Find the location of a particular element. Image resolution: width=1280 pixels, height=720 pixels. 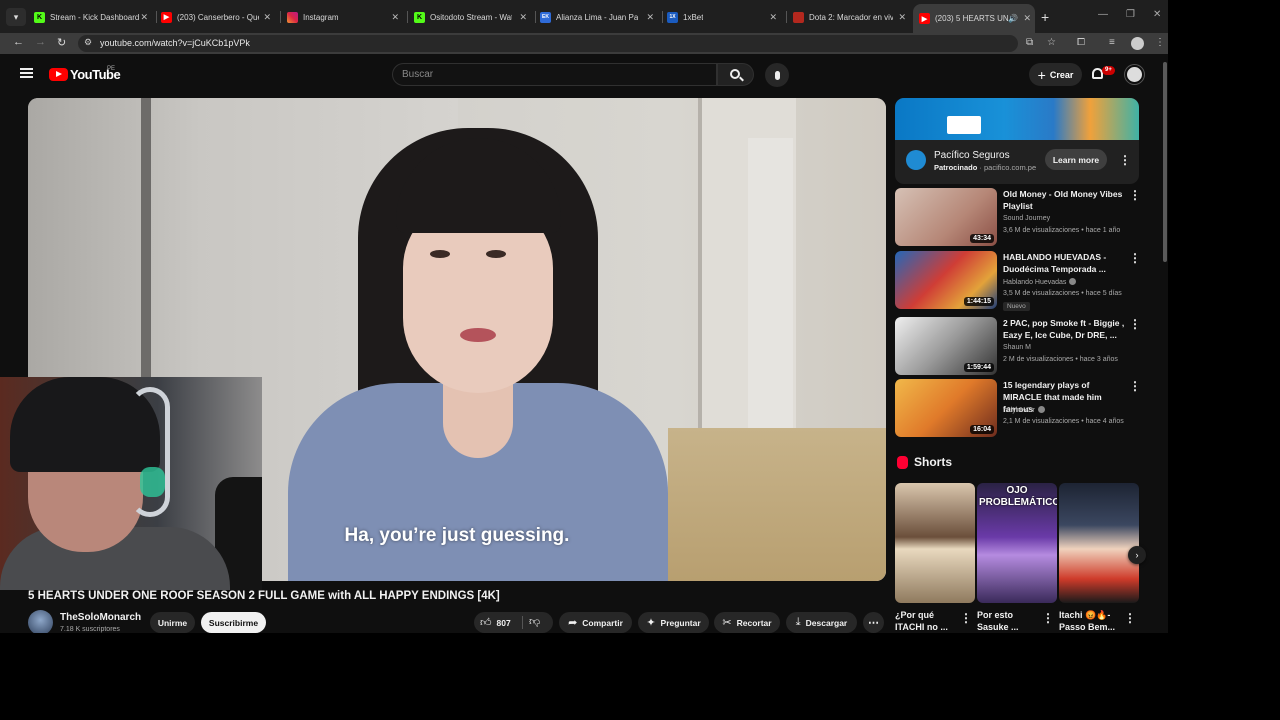

search-input is located at coordinates (554, 74).